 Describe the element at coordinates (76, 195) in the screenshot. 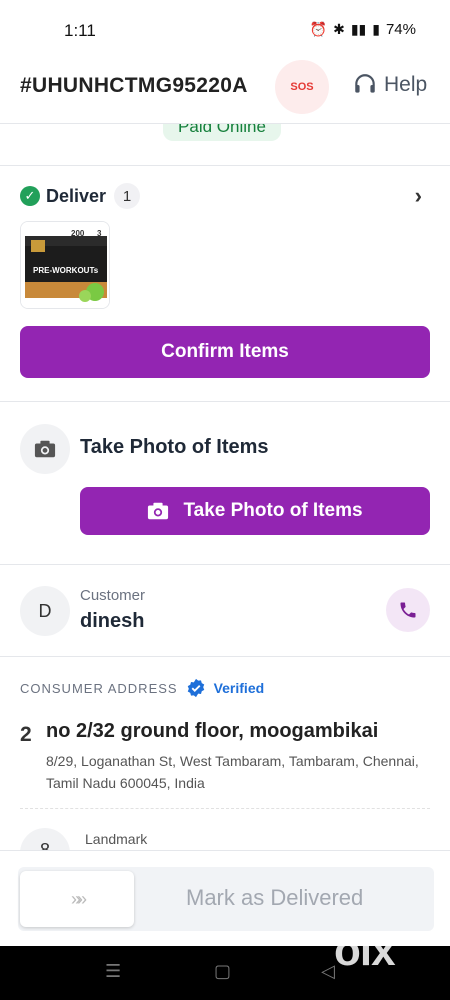

I see `deliver-label: Deliver` at that location.